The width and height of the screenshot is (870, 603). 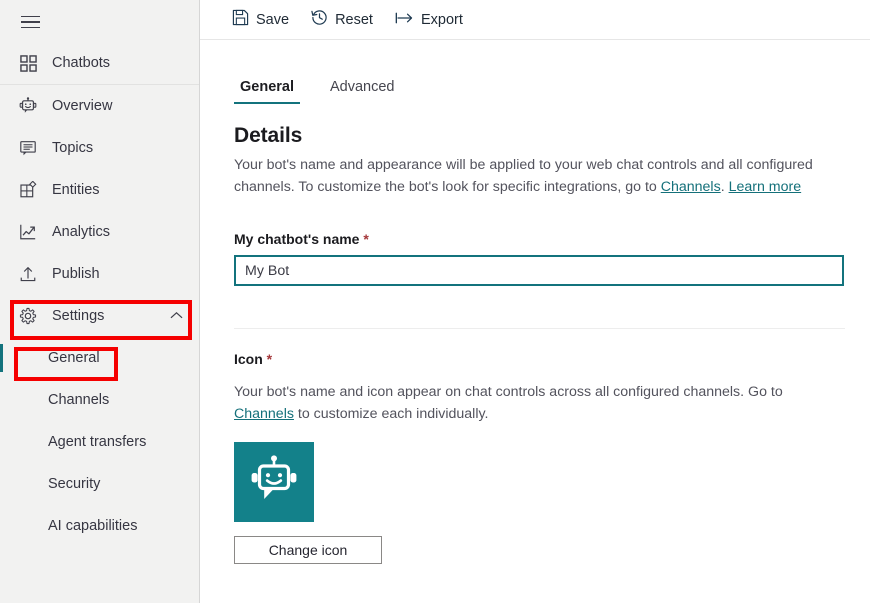 I want to click on icon-section-label: Icon *, so click(x=552, y=359).